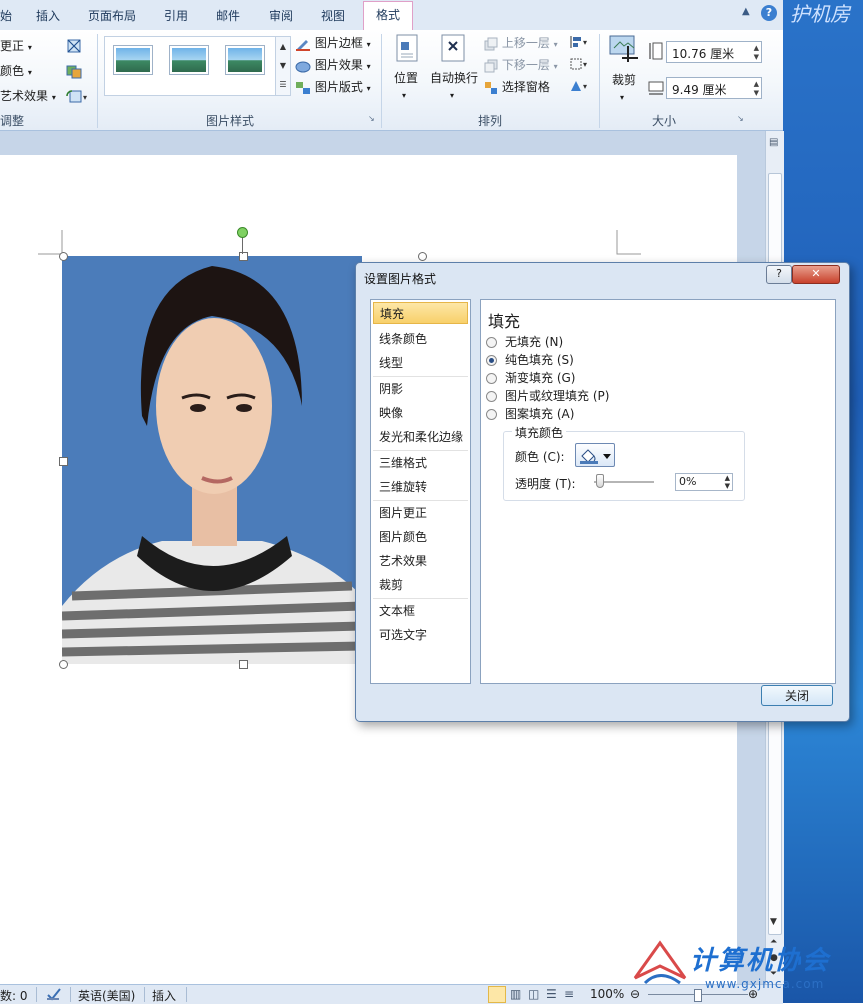  What do you see at coordinates (283, 66) in the screenshot?
I see `gallery-scroll-controls: ▲ ▼ ☰` at bounding box center [283, 66].